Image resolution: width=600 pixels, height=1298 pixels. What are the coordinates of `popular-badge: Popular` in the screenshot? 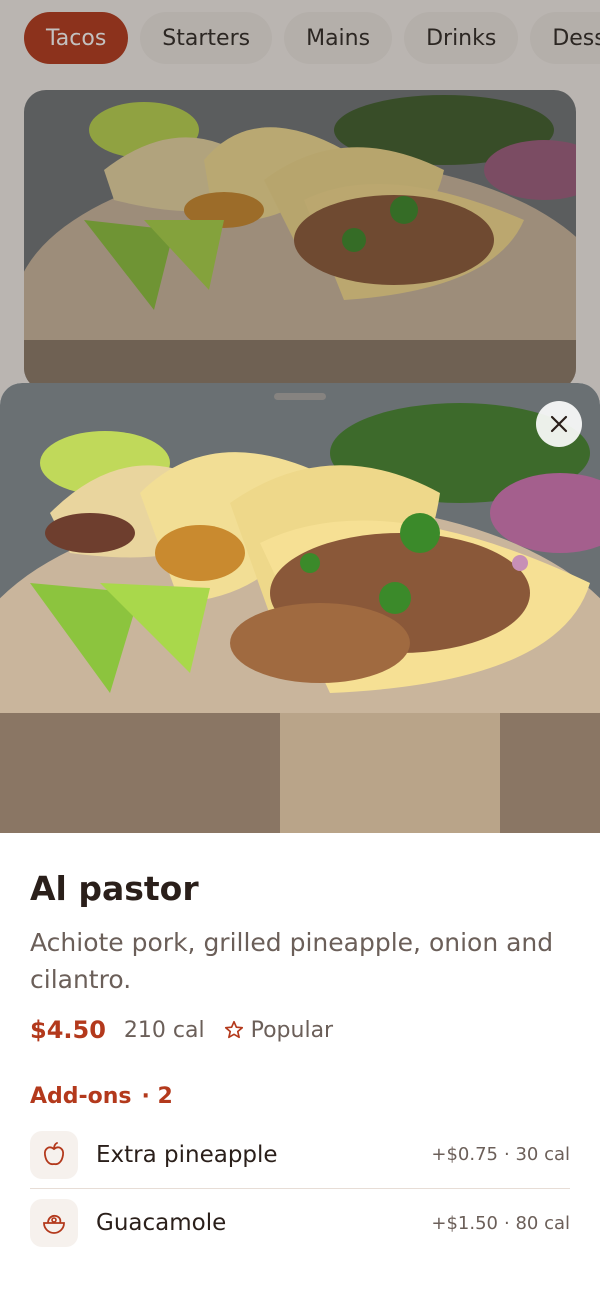 It's located at (278, 1030).